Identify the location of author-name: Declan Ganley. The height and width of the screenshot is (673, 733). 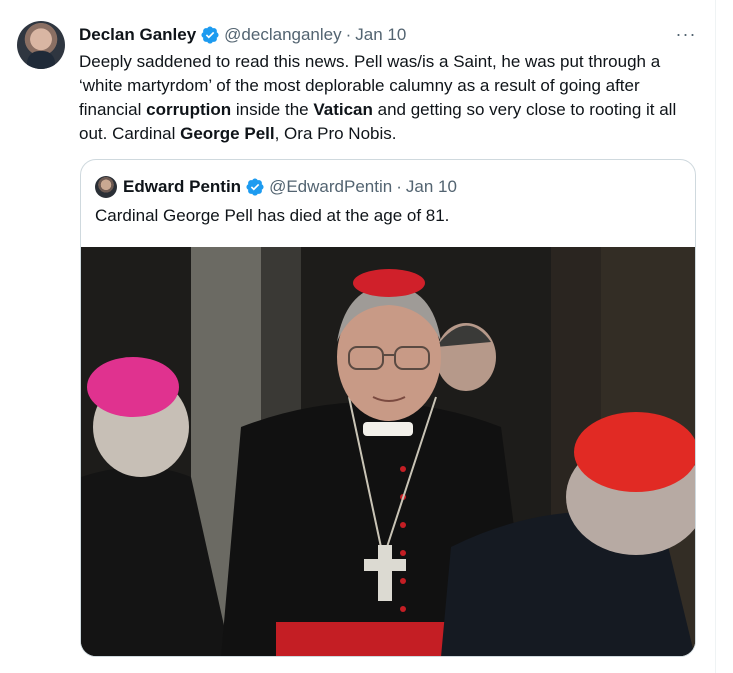
(137, 35).